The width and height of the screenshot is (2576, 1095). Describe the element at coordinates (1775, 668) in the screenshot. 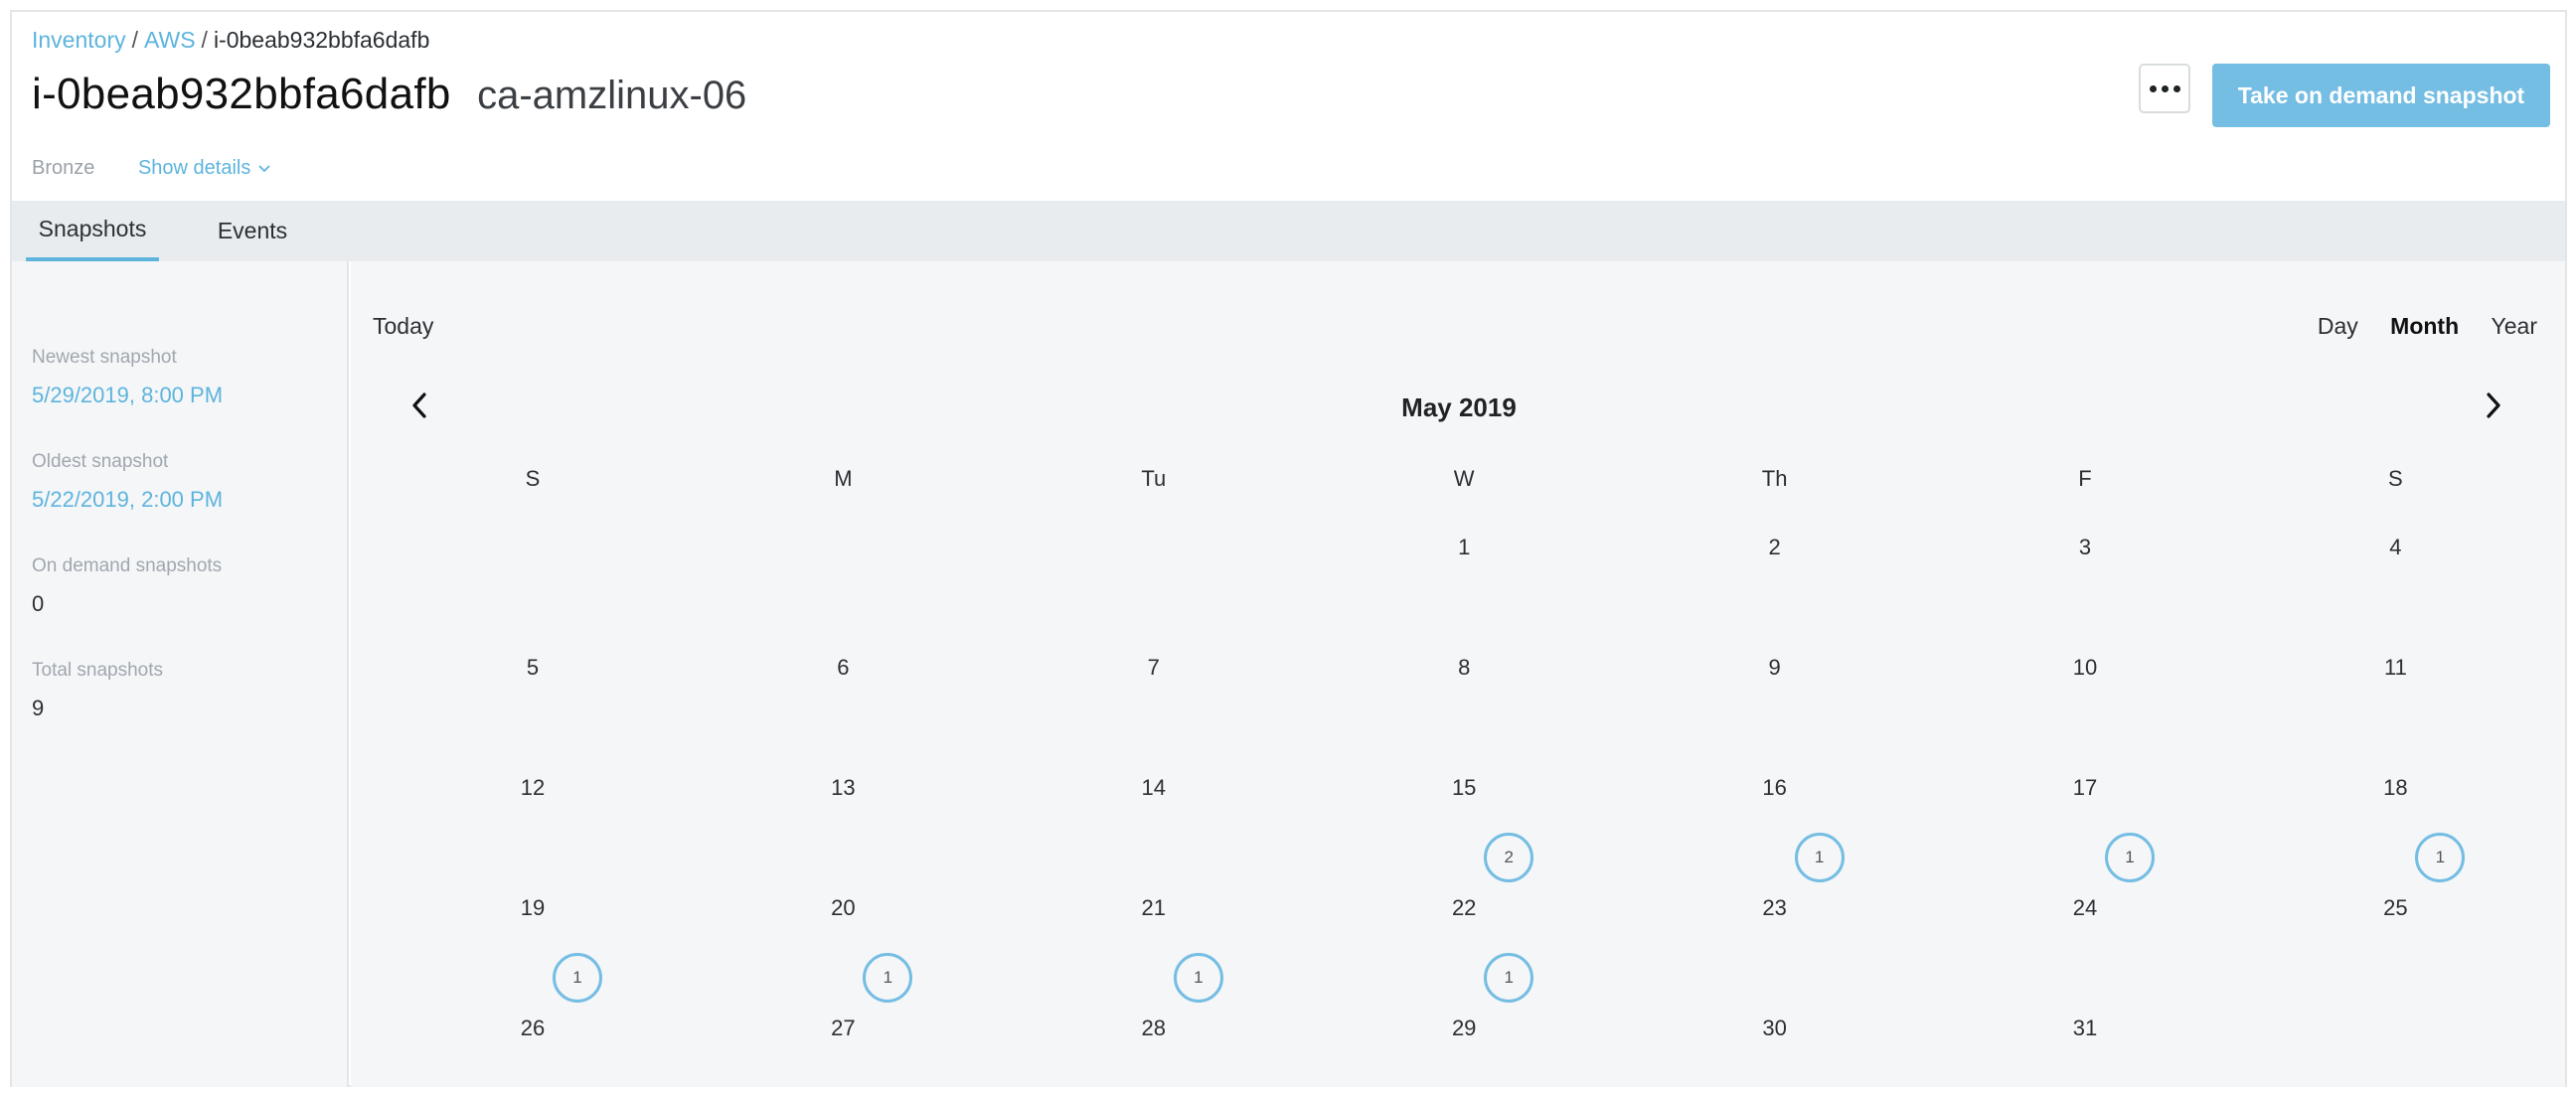

I see `calendar-day: 9` at that location.